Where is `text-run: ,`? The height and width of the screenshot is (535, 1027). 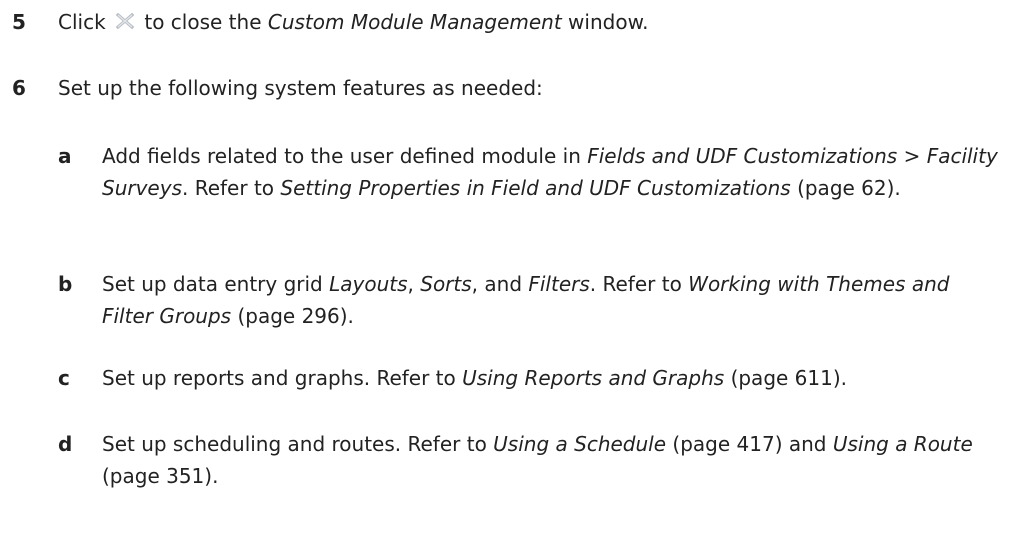 text-run: , is located at coordinates (410, 284).